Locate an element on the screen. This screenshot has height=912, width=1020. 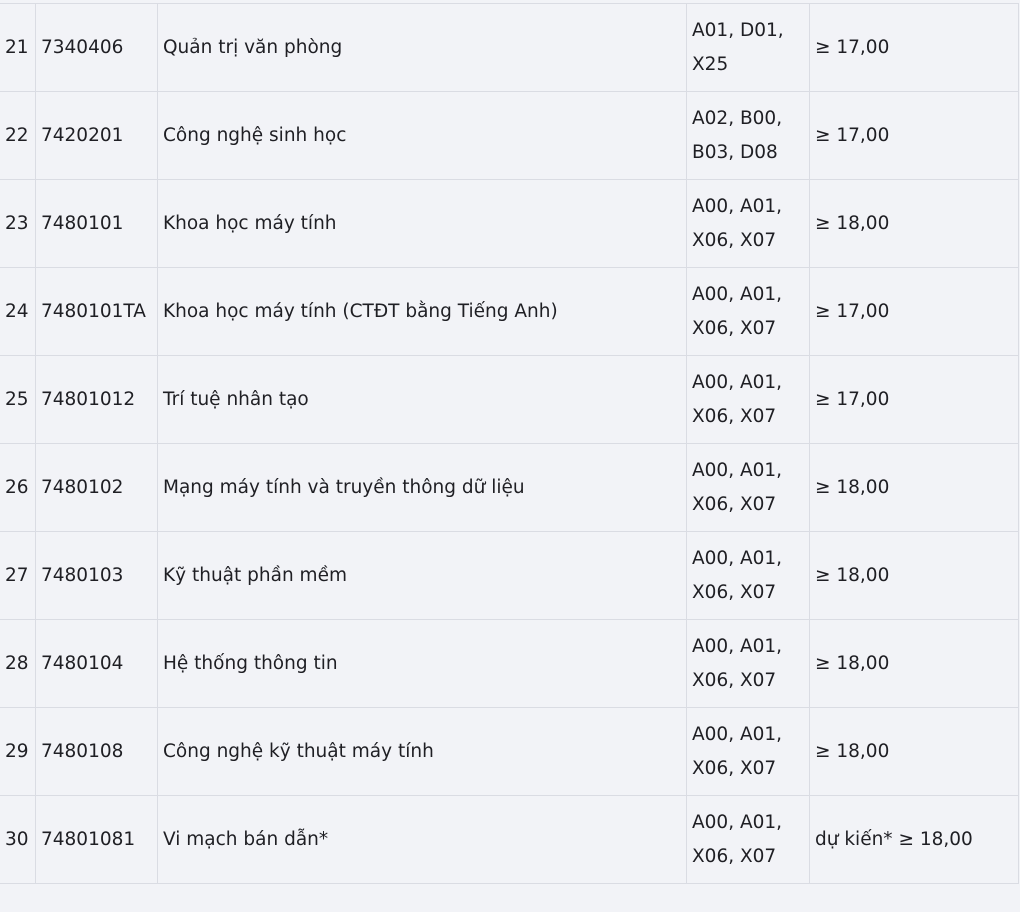
major-code: 7420201 is located at coordinates (96, 135).